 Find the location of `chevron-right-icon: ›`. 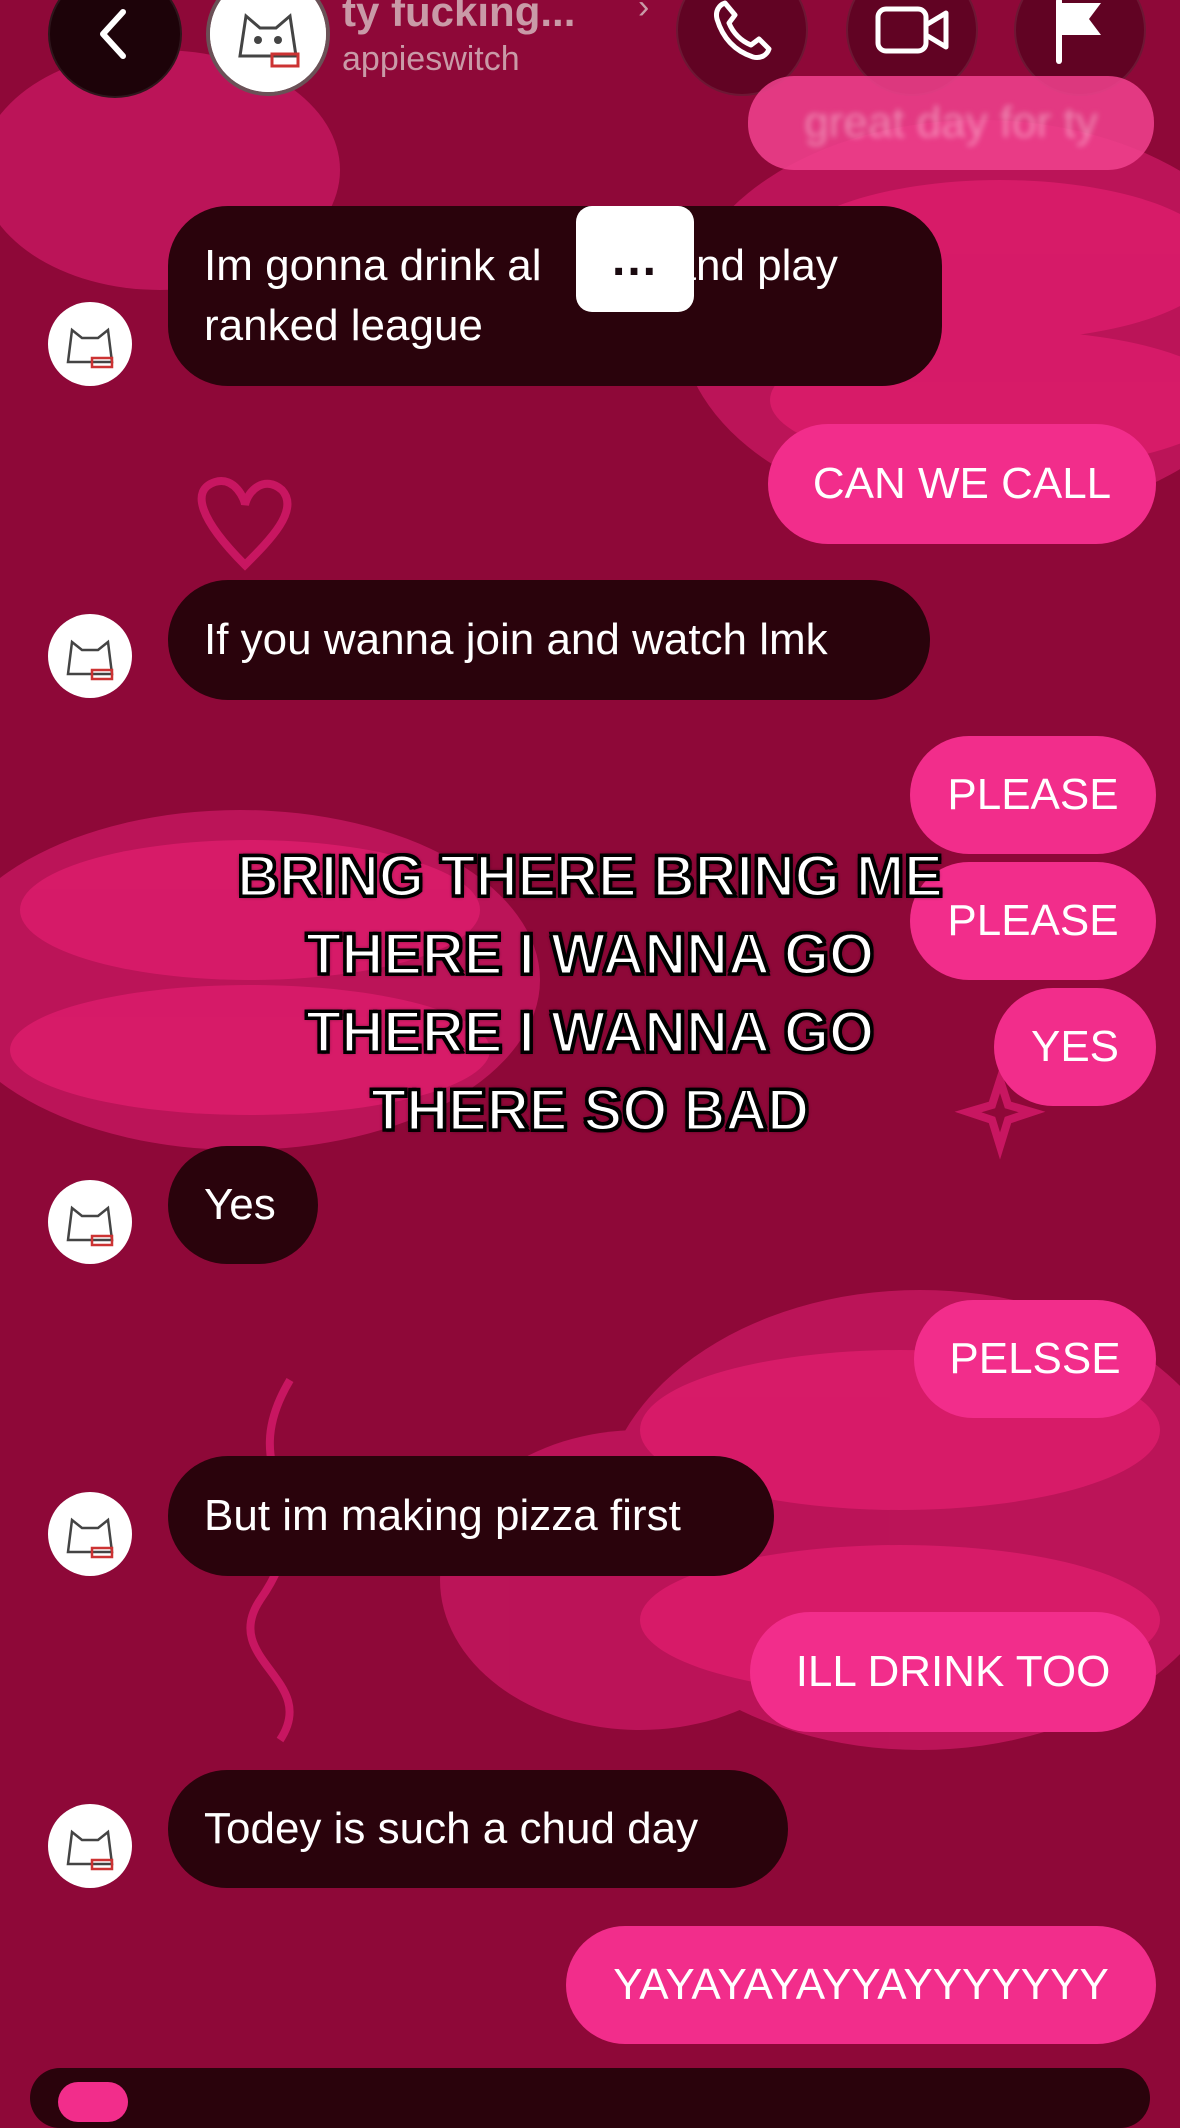

chevron-right-icon: › is located at coordinates (644, 13).